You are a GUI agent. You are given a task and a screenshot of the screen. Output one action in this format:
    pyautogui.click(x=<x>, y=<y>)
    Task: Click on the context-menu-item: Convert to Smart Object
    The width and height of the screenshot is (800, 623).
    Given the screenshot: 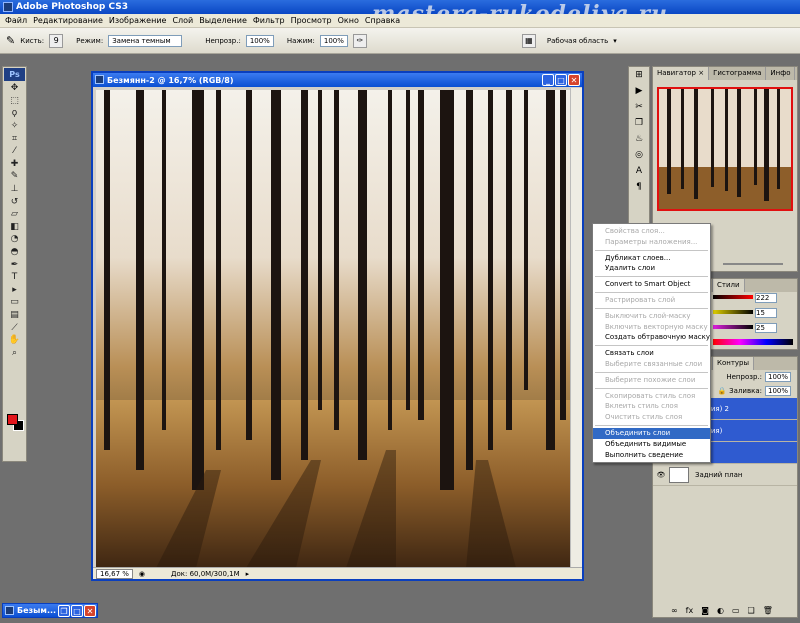 What is the action you would take?
    pyautogui.click(x=651, y=284)
    